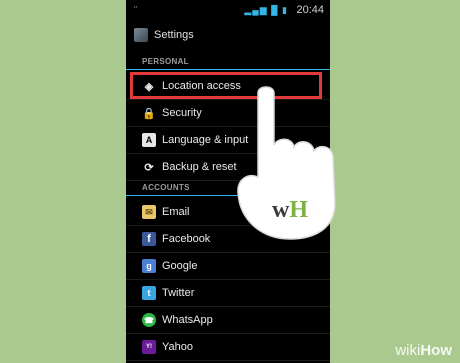 Image resolution: width=460 pixels, height=363 pixels. What do you see at coordinates (178, 293) in the screenshot?
I see `account-item-label: Twitter` at bounding box center [178, 293].